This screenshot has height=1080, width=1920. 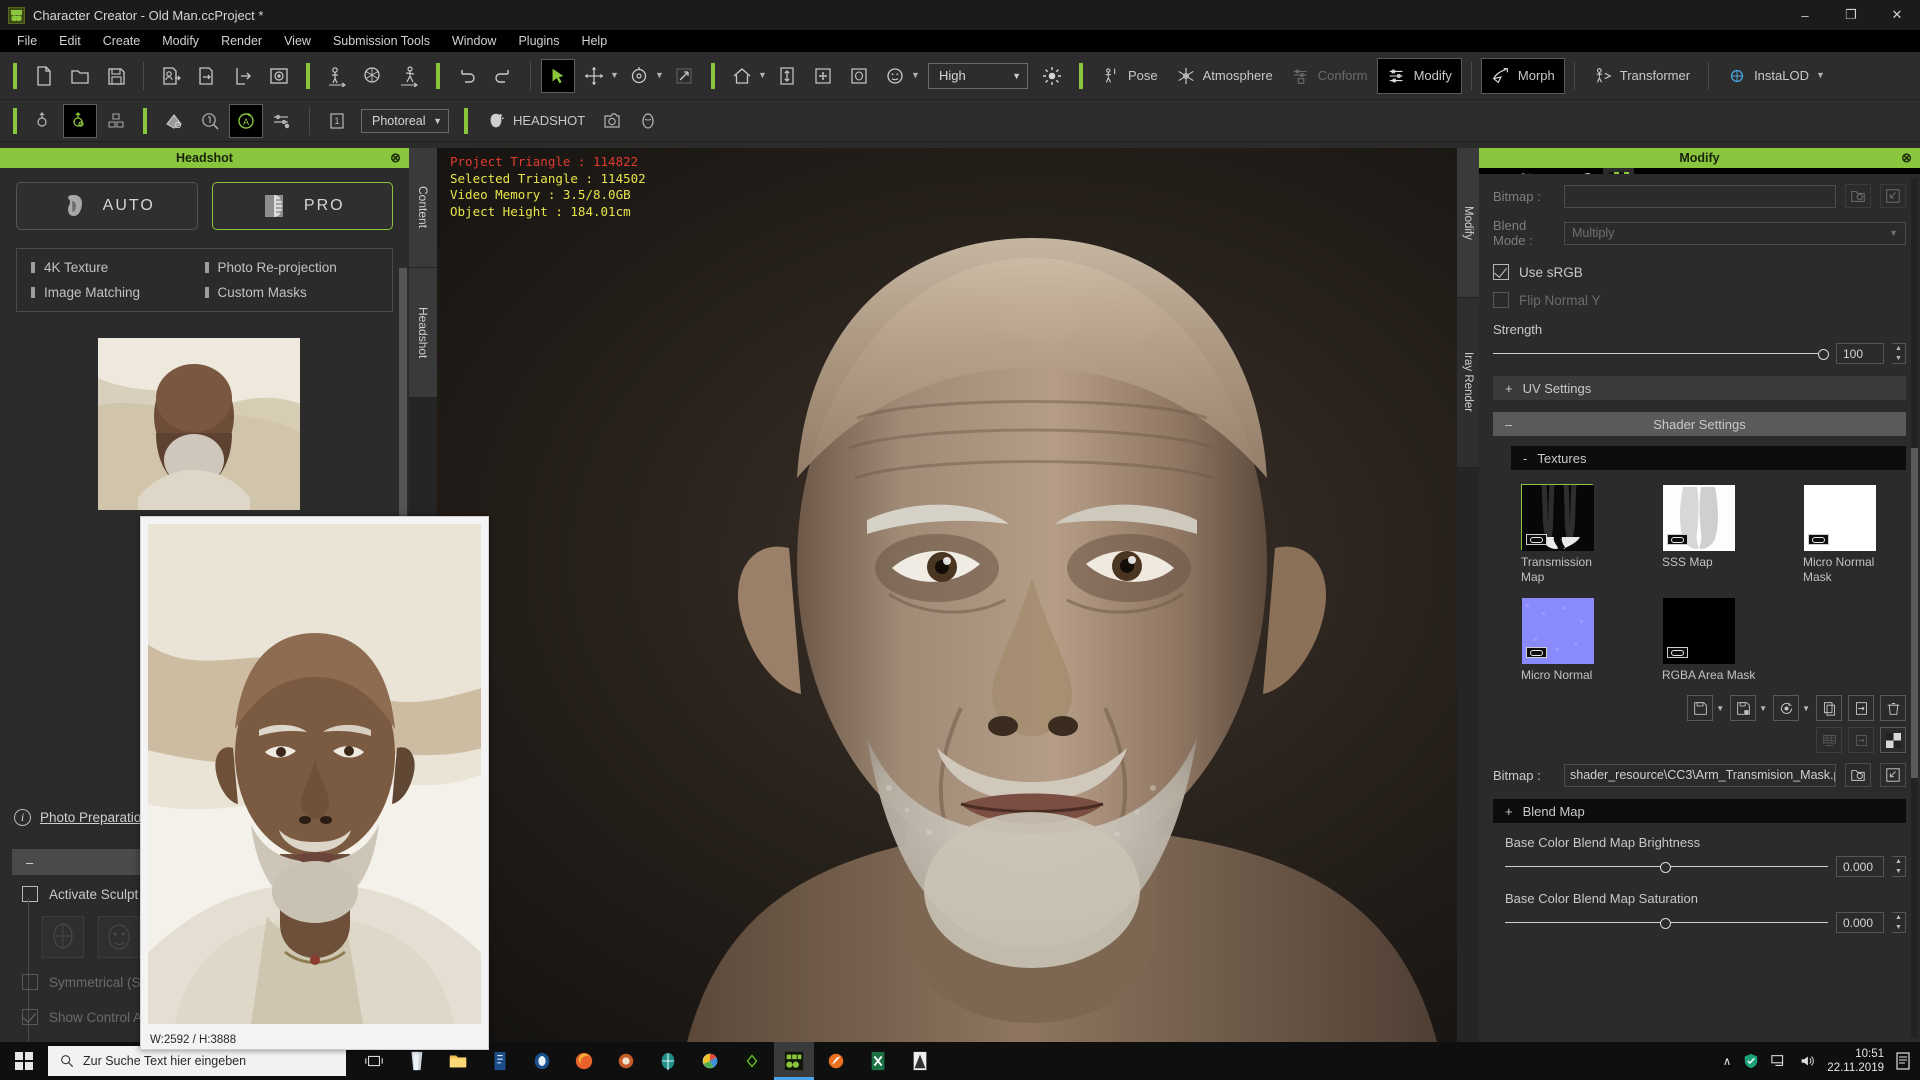 What do you see at coordinates (1698, 630) in the screenshot?
I see `texture-thumbnail-rgba-area-mask` at bounding box center [1698, 630].